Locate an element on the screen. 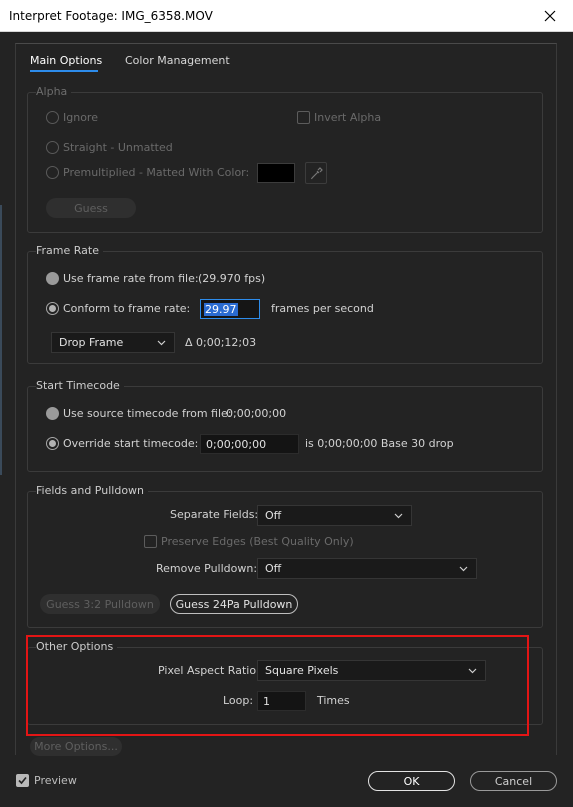  tab-color-management: Color Management is located at coordinates (177, 60).